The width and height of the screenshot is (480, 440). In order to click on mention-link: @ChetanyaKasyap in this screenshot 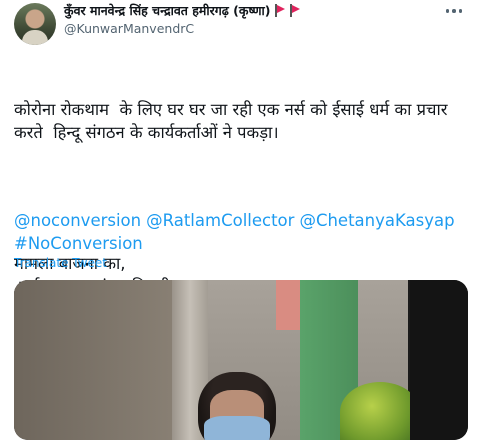, I will do `click(376, 220)`.